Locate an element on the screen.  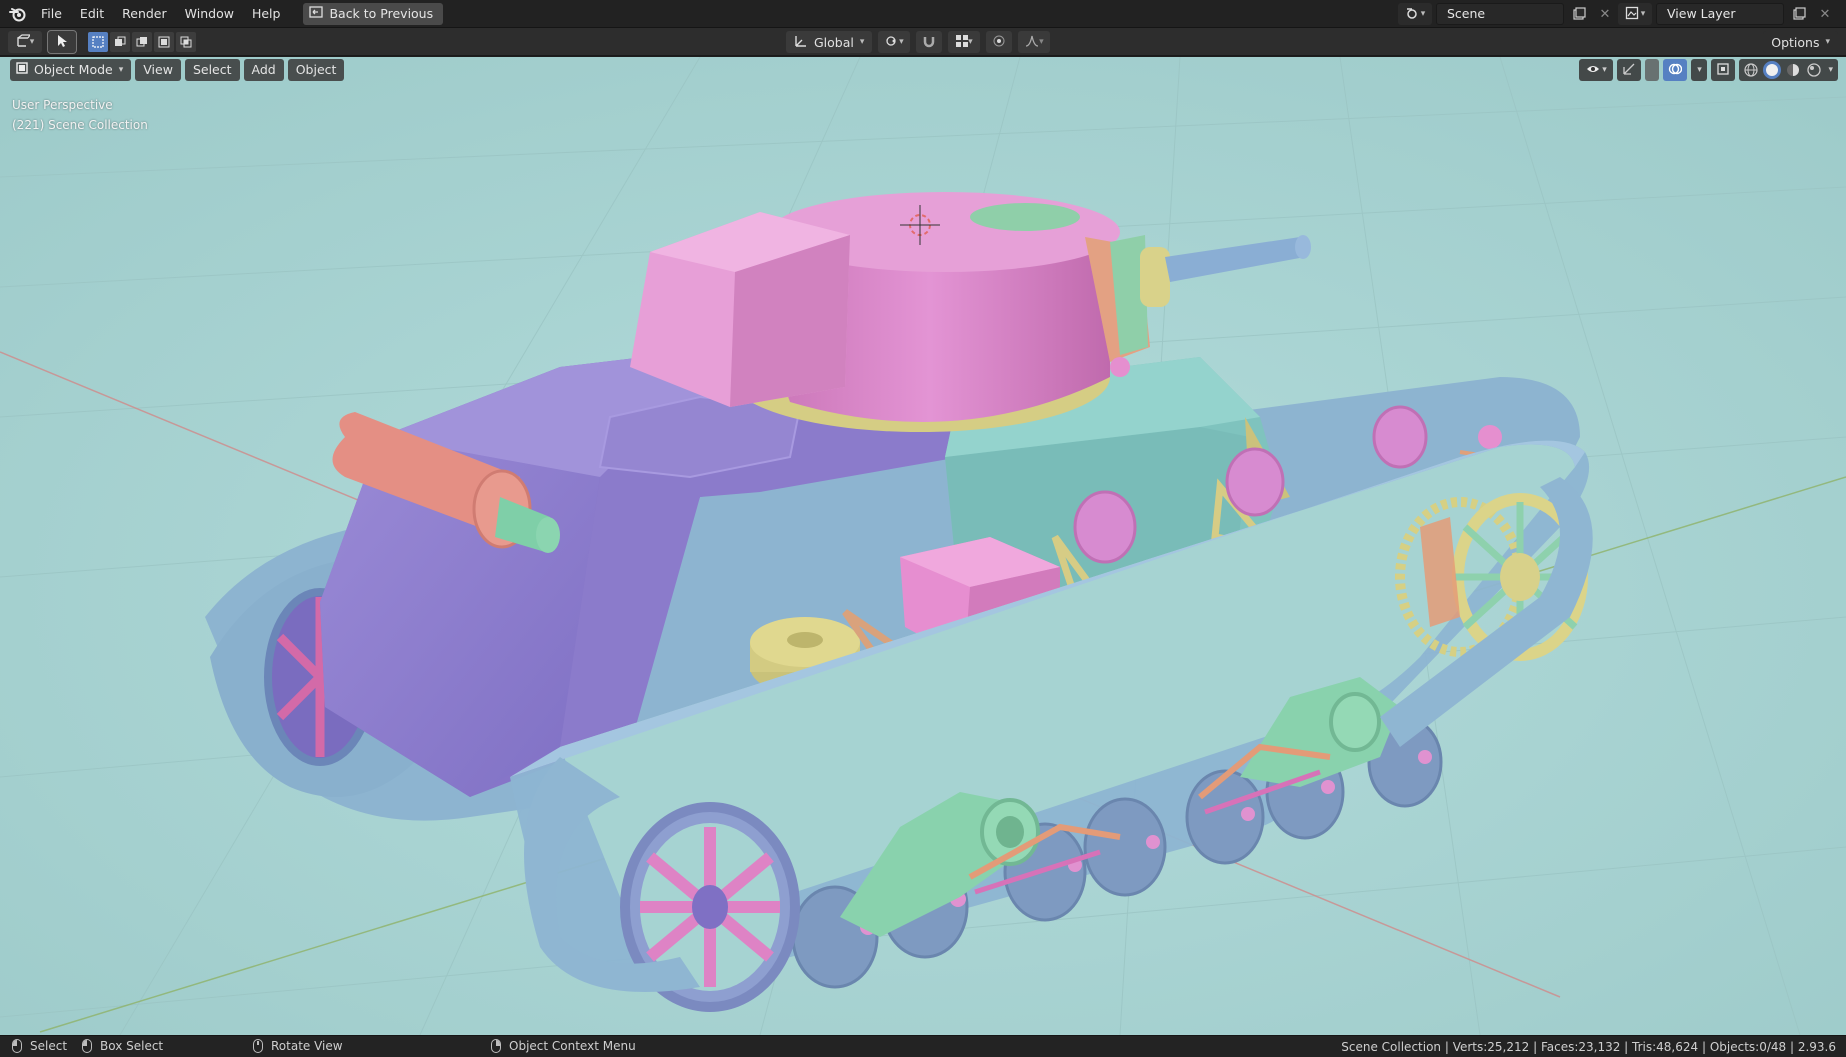
proportional-dot-icon is located at coordinates (999, 42).